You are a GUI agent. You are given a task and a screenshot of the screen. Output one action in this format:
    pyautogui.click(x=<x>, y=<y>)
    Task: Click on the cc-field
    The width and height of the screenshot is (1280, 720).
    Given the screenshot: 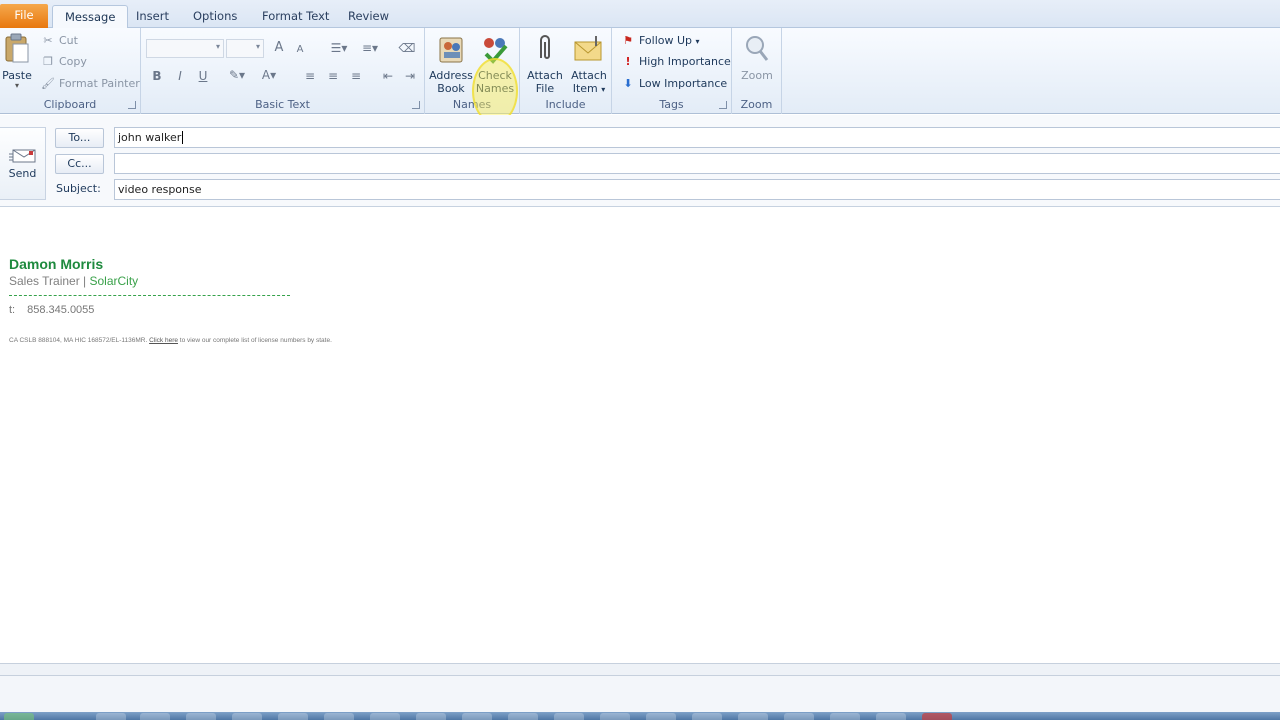 What is the action you would take?
    pyautogui.click(x=697, y=163)
    